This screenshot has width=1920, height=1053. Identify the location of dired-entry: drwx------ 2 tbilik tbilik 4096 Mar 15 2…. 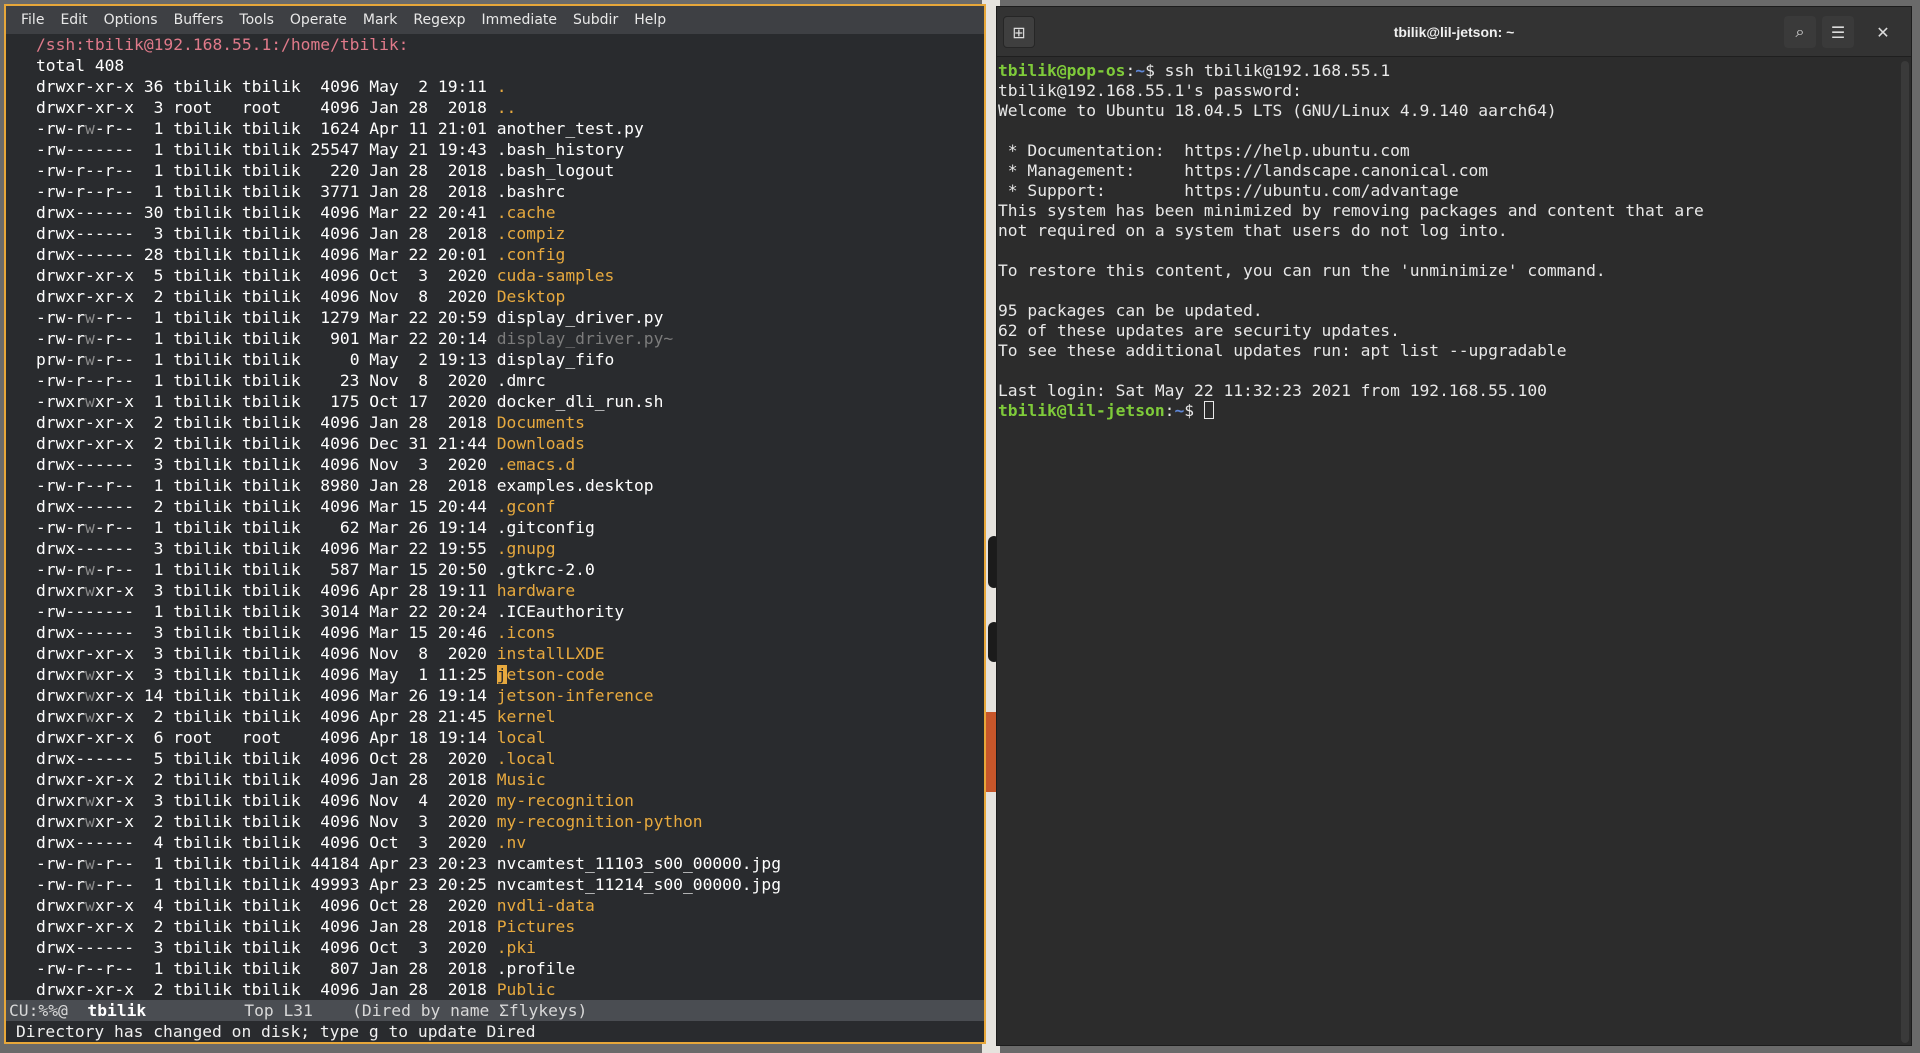
(510, 506).